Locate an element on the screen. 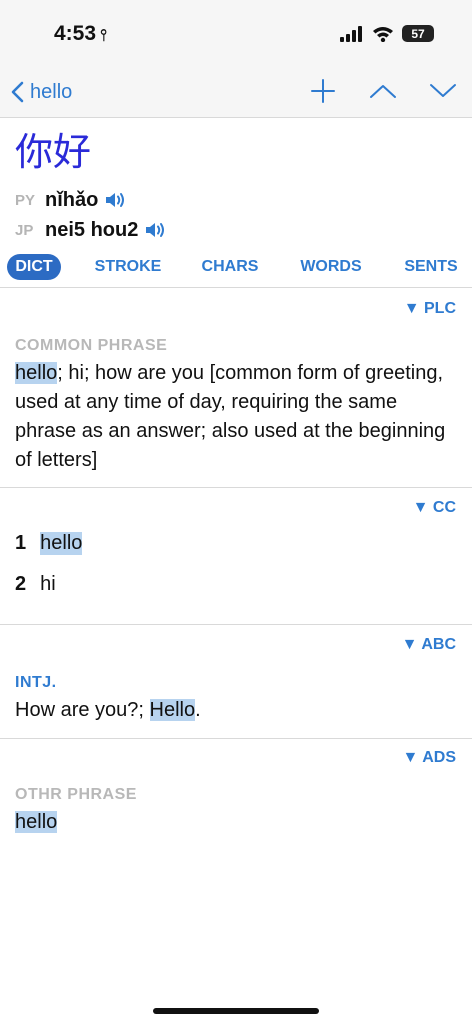 The image size is (472, 1024). tab-bar: DICT STROKE CHARS WORDS SENTS is located at coordinates (236, 270).